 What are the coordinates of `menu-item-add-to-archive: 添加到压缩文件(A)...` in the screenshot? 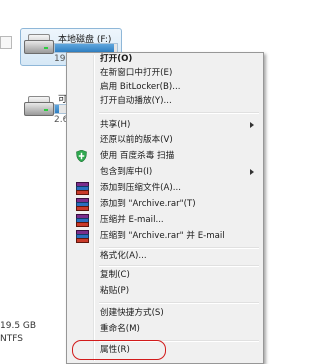 It's located at (165, 188).